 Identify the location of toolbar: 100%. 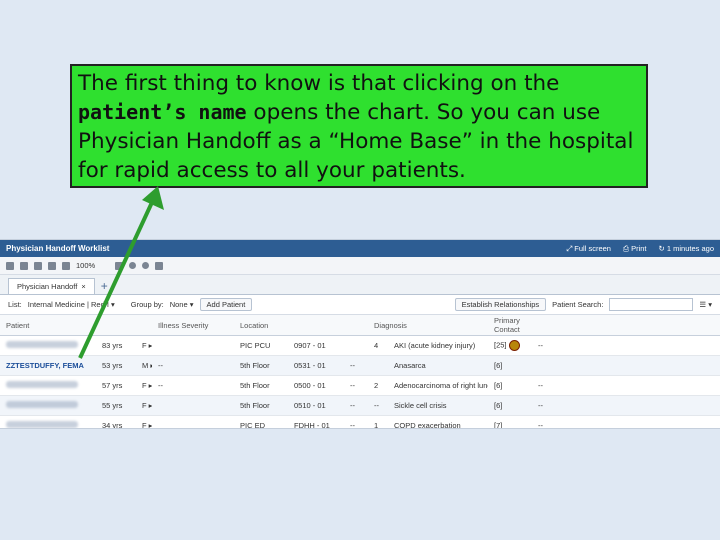
(360, 266).